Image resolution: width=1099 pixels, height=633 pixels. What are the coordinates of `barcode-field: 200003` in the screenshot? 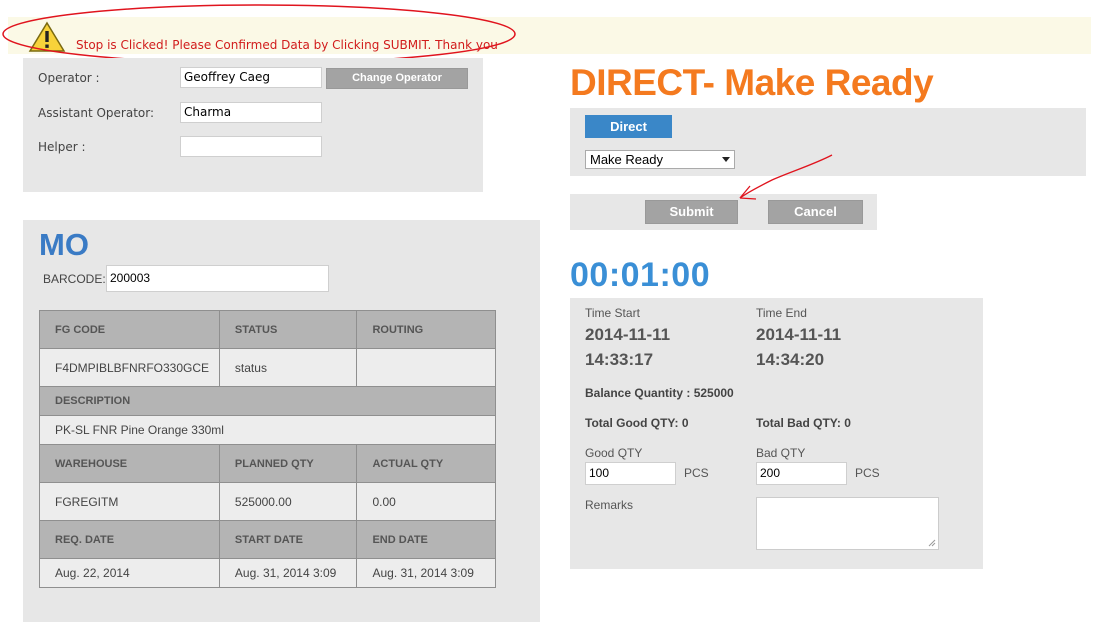 It's located at (217, 278).